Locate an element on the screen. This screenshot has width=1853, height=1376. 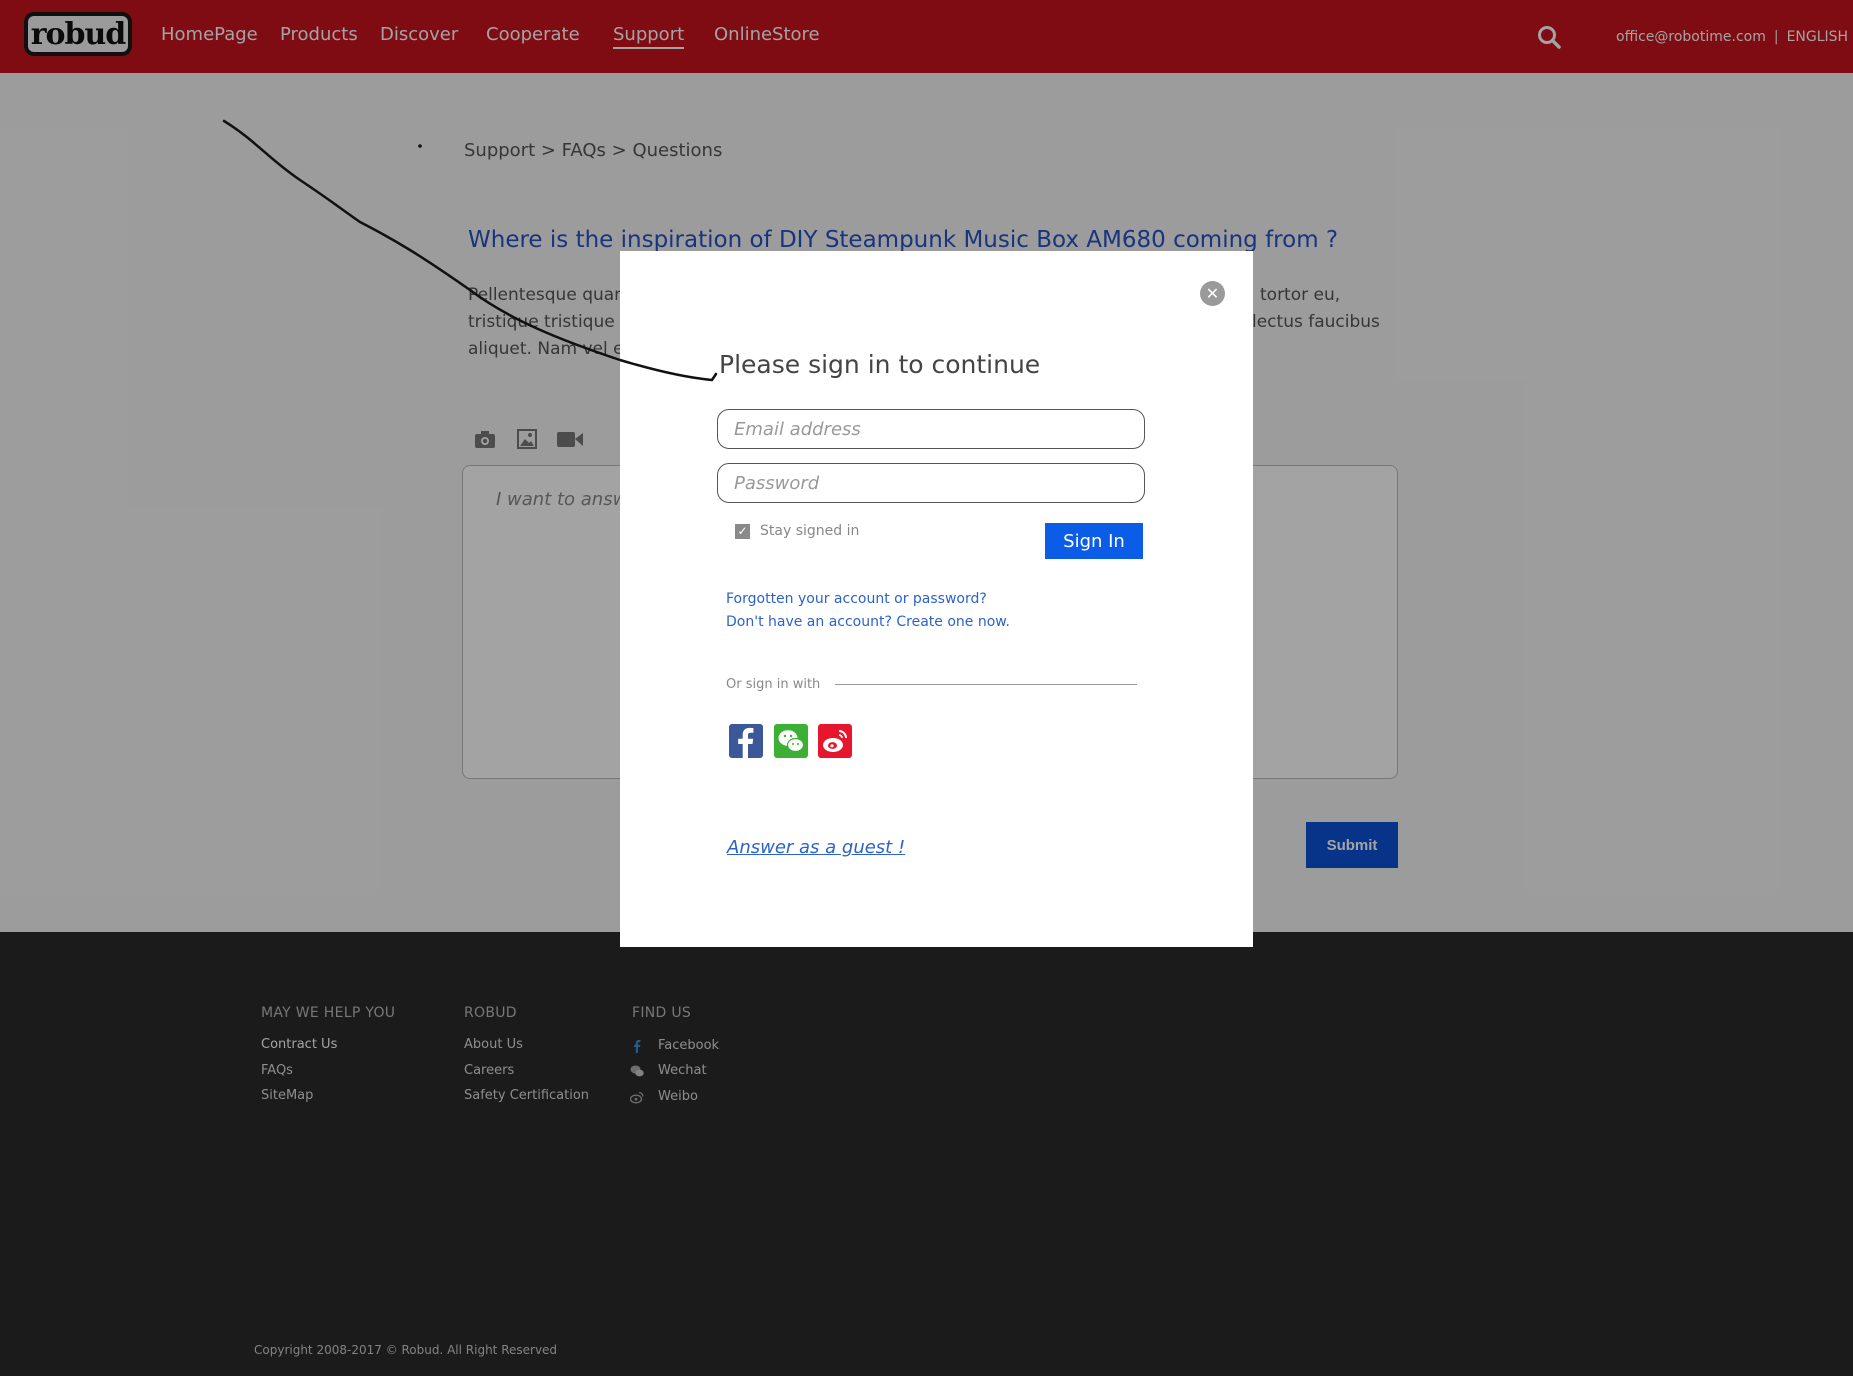
email-field is located at coordinates (931, 429).